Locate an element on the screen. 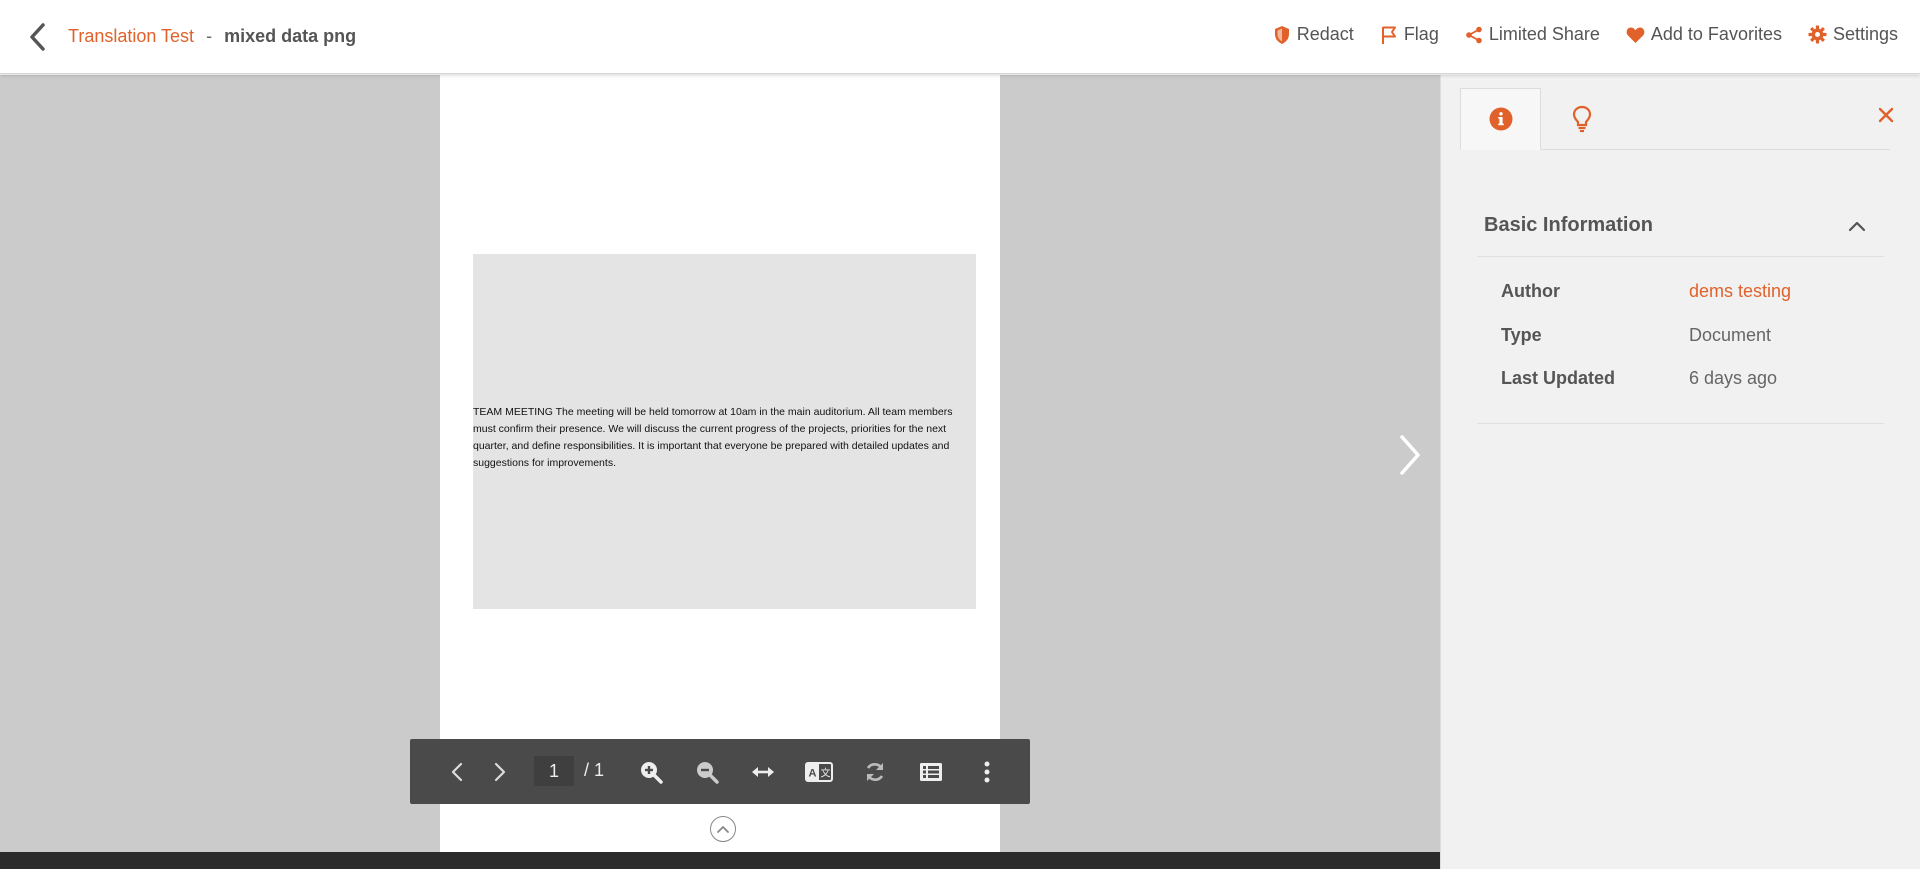  section-title: Basic Information is located at coordinates (1568, 225).